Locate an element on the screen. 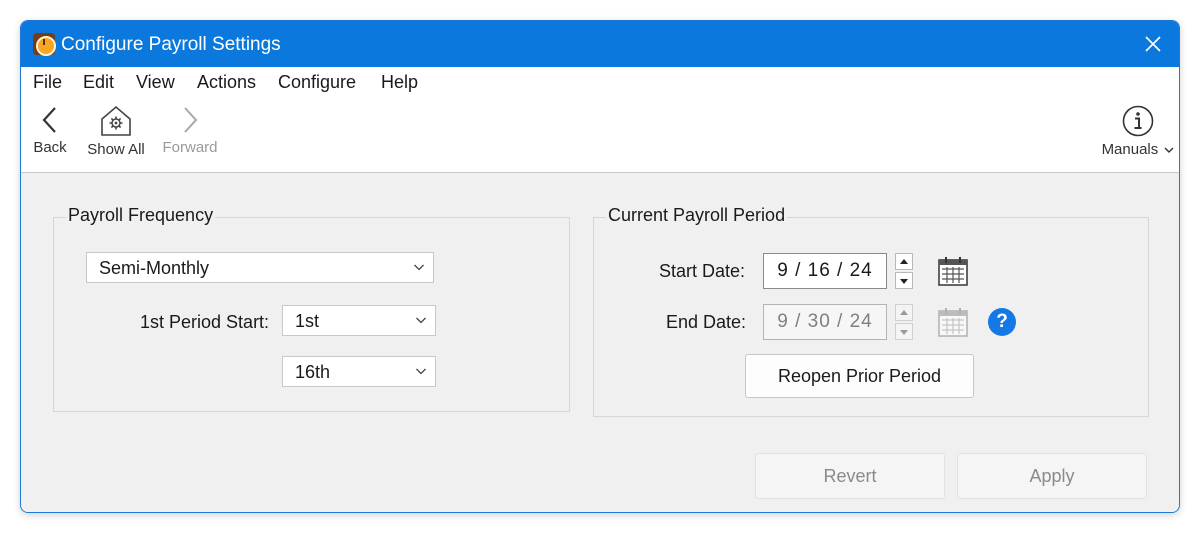  start-date-field: 9 / 16 / 24 is located at coordinates (825, 271).